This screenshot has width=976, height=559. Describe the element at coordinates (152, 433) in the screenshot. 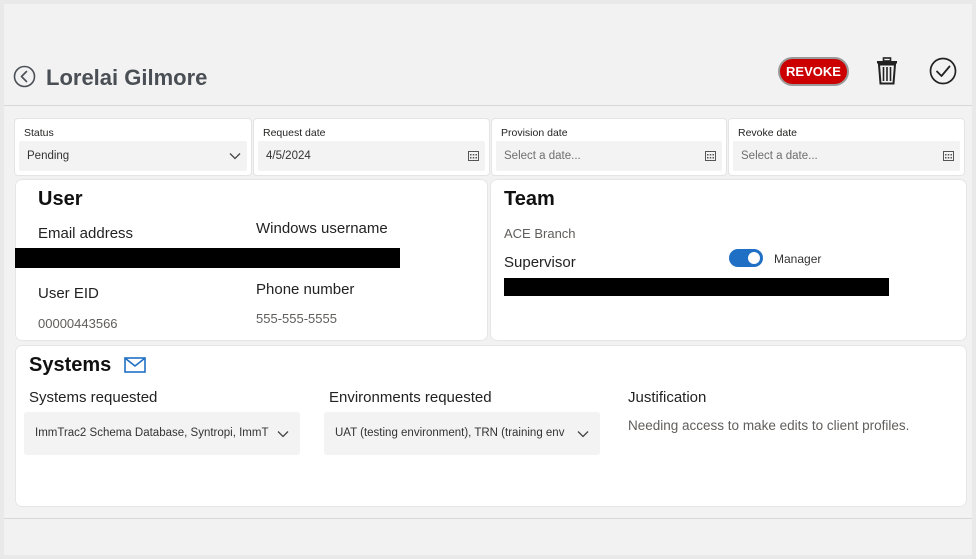

I see `systems-requested-value: ImmTrac2 Schema Database, Syntropi, ImmT` at that location.